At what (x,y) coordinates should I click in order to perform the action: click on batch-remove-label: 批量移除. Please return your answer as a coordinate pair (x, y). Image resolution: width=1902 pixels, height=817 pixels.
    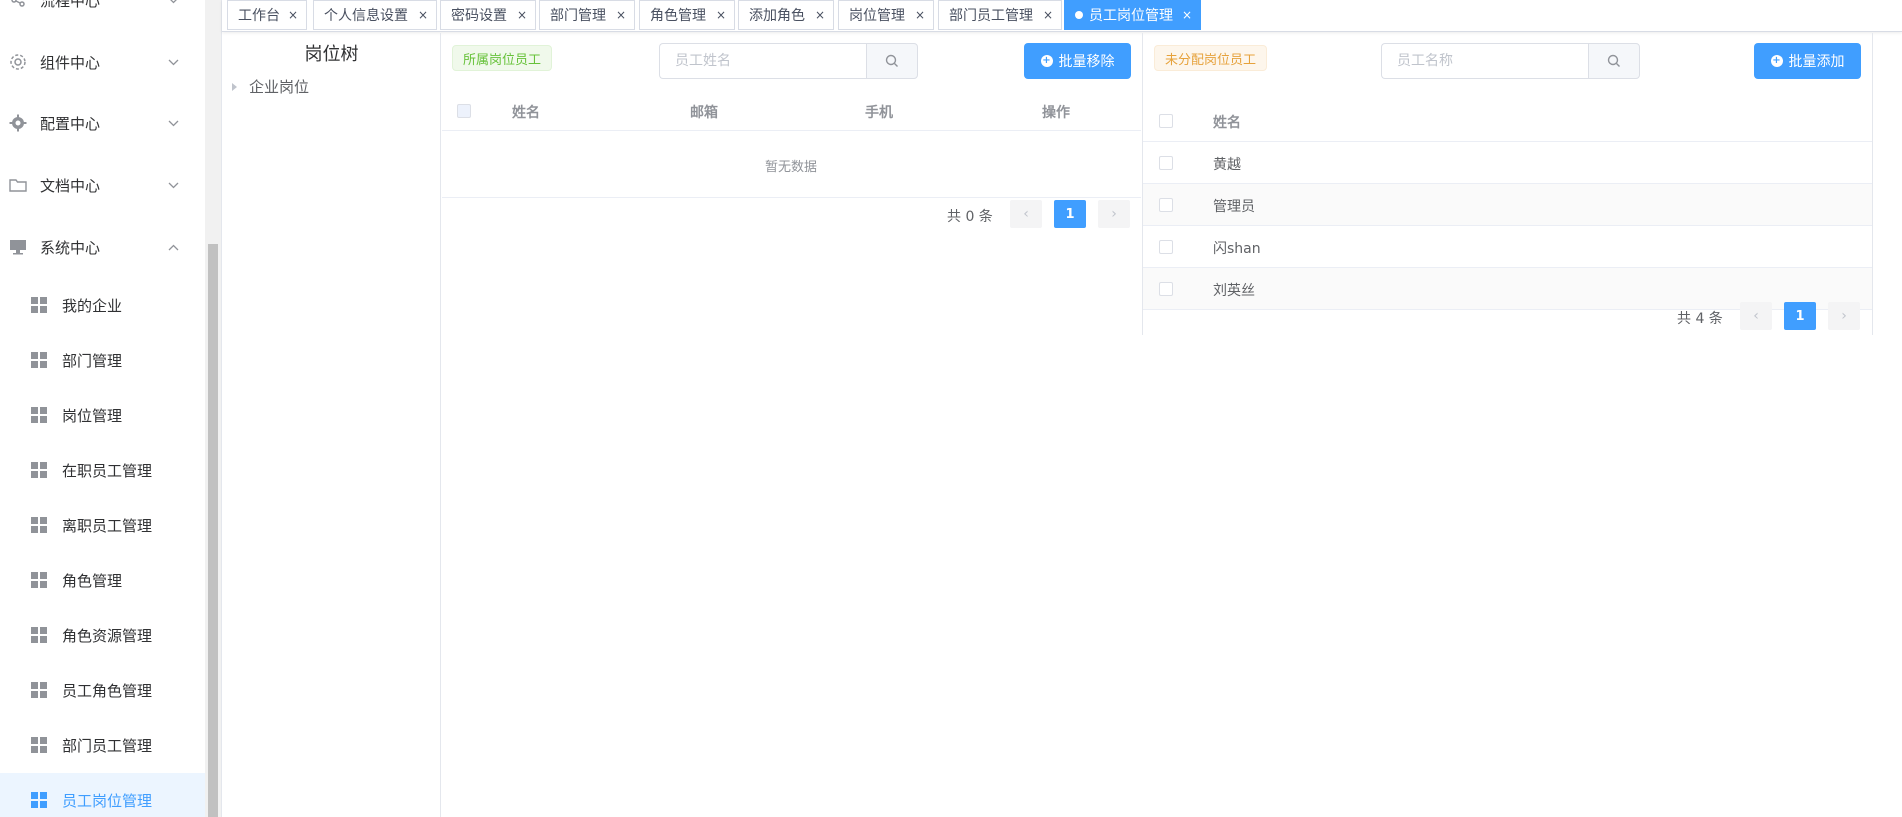
    Looking at the image, I should click on (1086, 62).